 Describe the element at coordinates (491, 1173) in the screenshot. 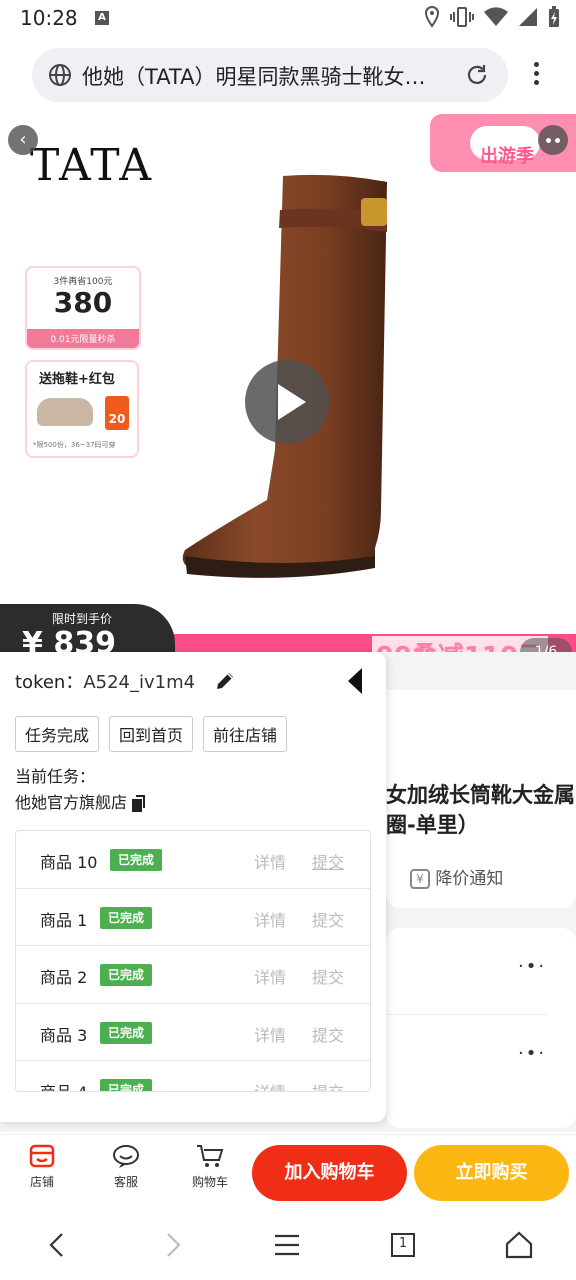

I see `buy-now-button: 立即购买` at that location.